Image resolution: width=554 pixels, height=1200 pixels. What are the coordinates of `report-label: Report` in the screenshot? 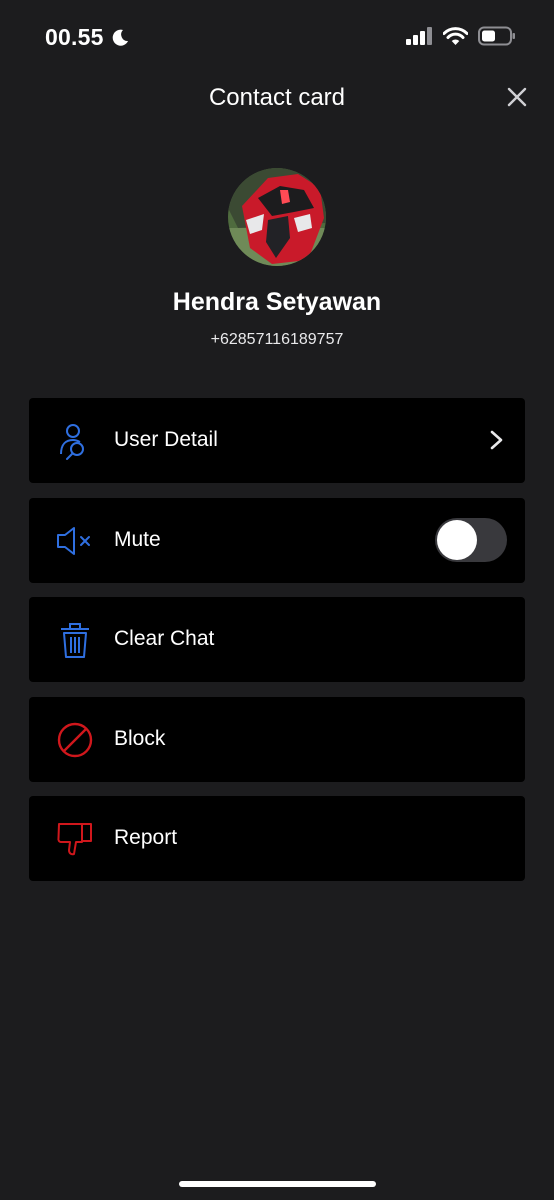 It's located at (146, 837).